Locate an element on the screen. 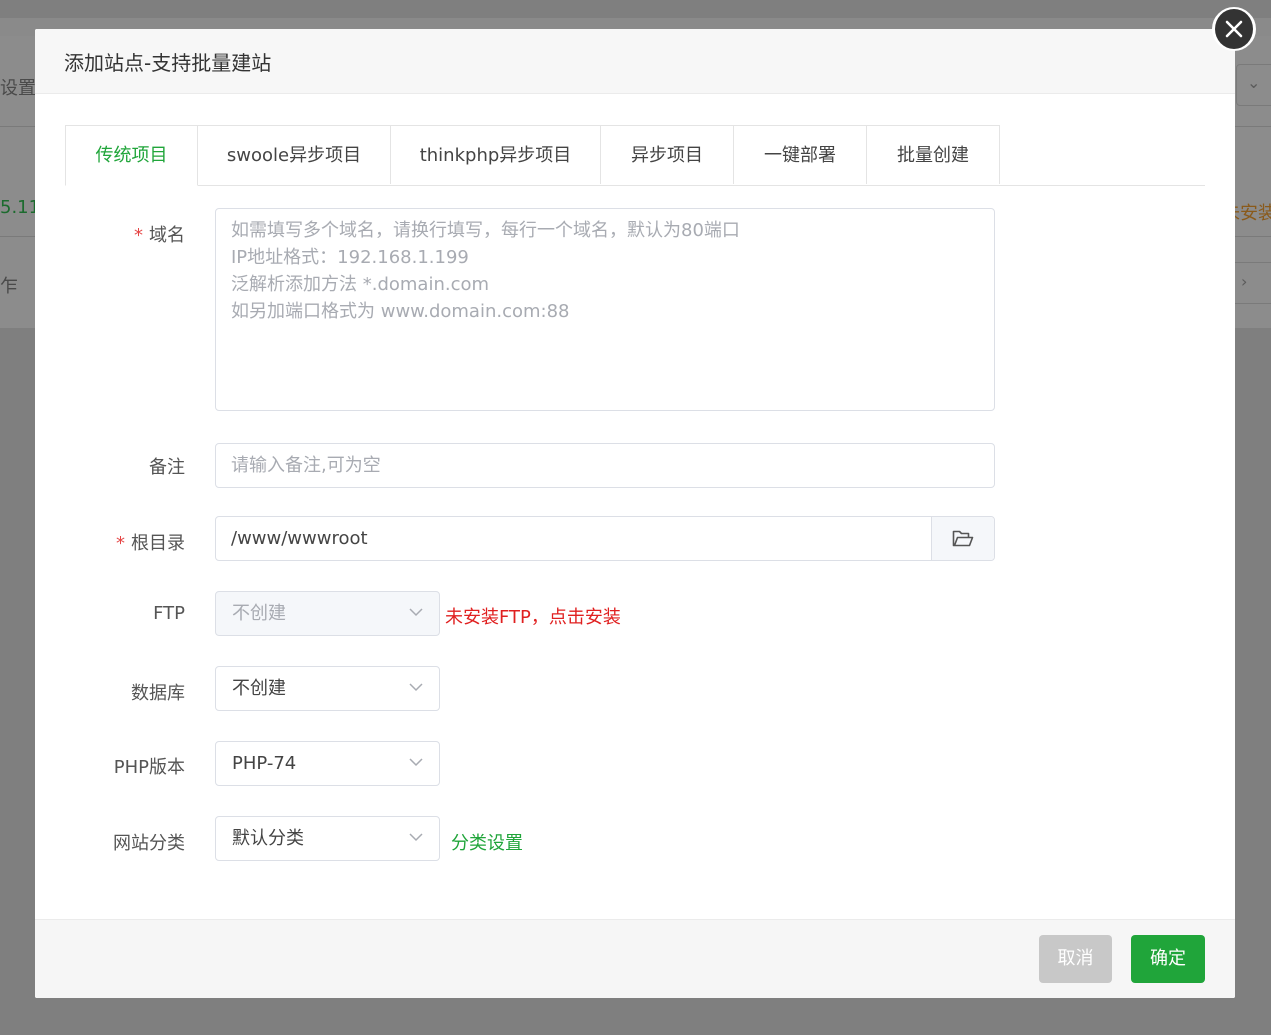  database-label: 数据库 is located at coordinates (158, 693).